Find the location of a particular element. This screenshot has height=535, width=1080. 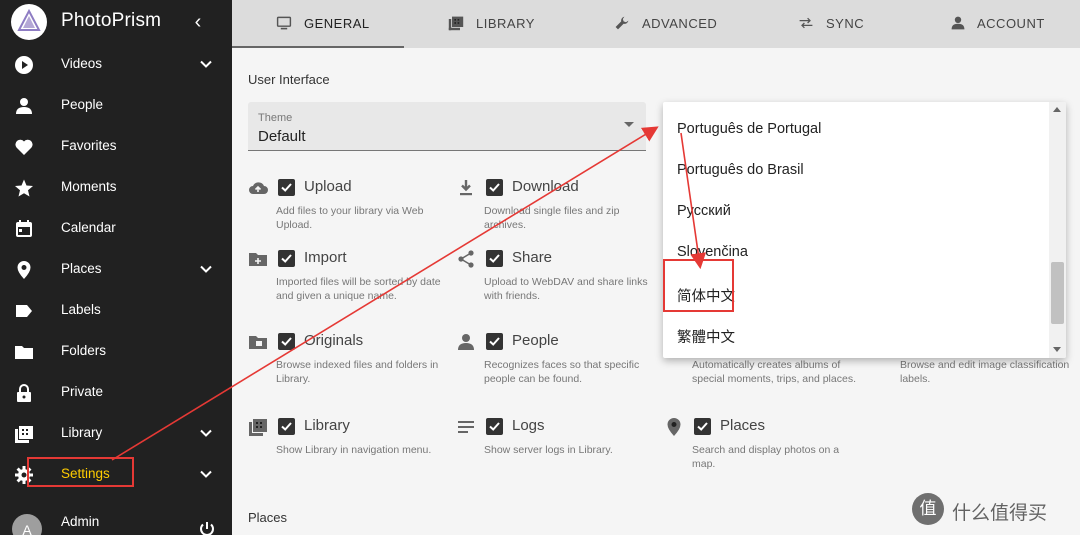

share-checkbox is located at coordinates (494, 258).